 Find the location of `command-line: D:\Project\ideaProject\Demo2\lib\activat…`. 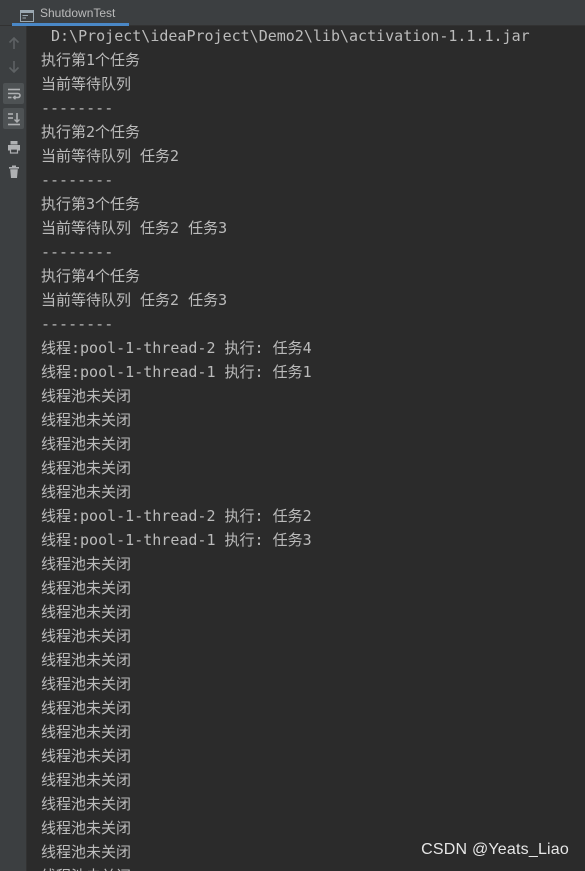

command-line: D:\Project\ideaProject\Demo2\lib\activat… is located at coordinates (290, 36).